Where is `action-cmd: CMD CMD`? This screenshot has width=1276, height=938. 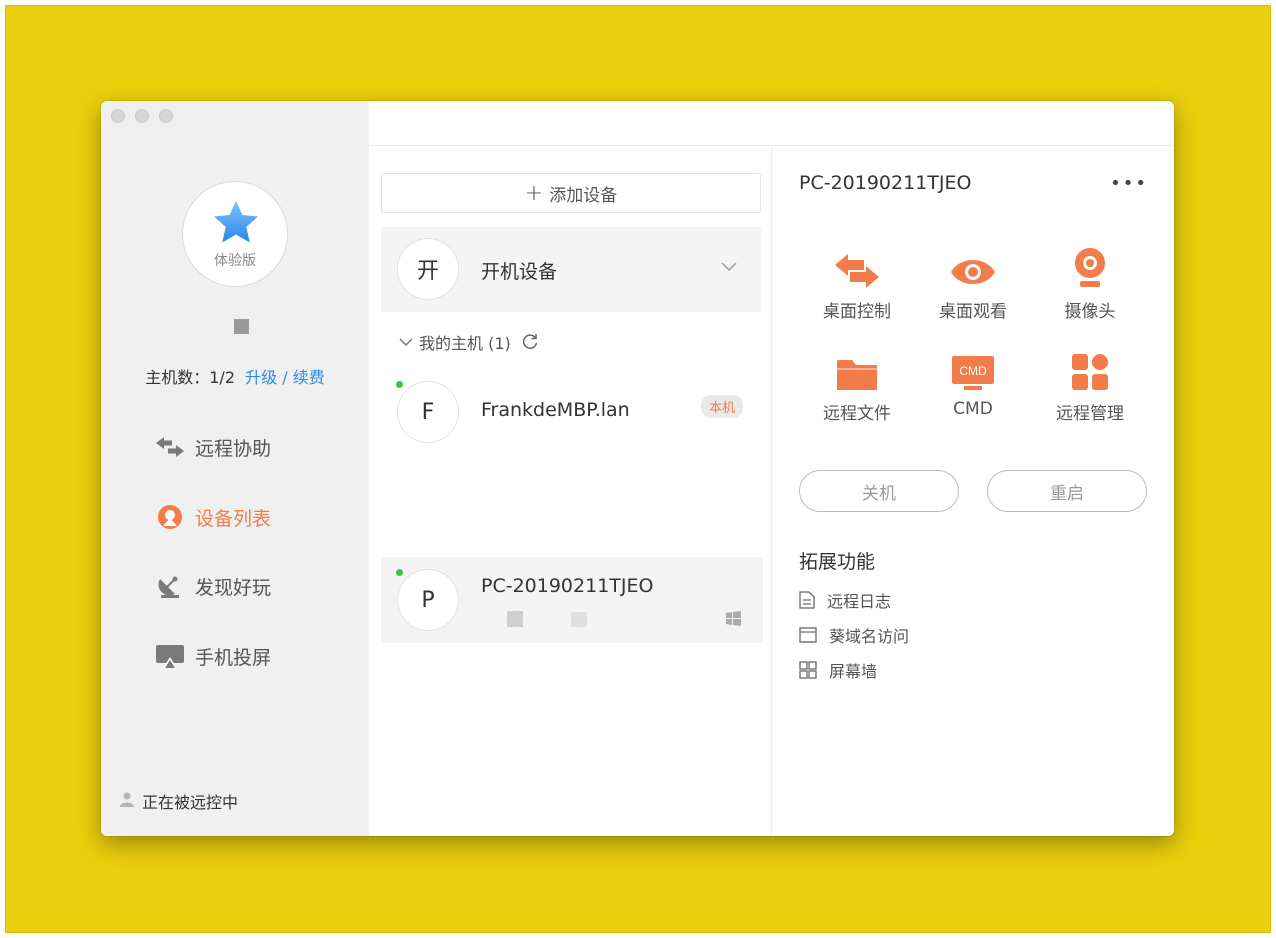
action-cmd: CMD CMD is located at coordinates (973, 380).